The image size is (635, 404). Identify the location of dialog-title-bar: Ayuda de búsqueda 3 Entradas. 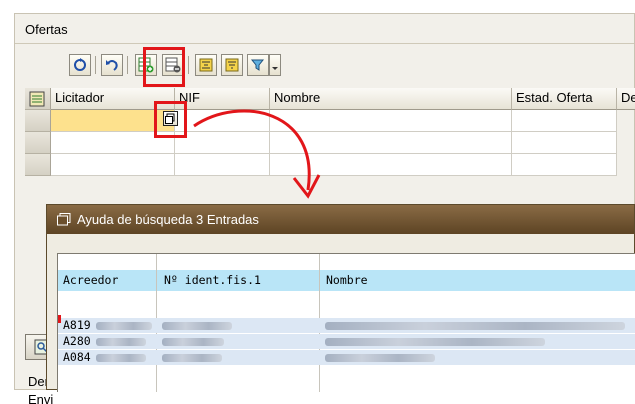
(340, 219).